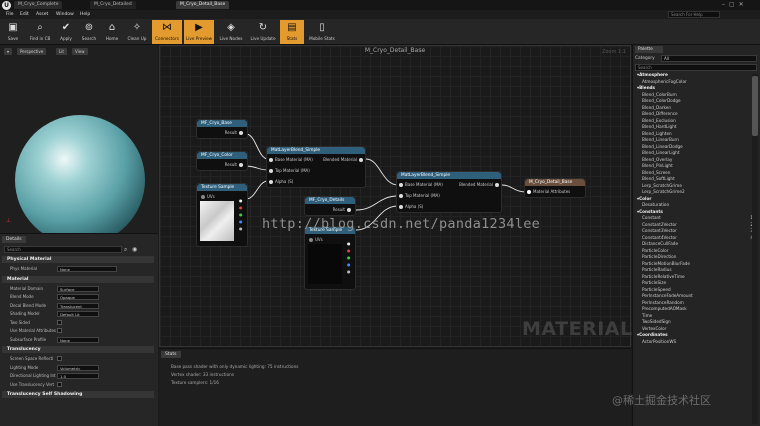  Describe the element at coordinates (78, 370) in the screenshot. I see `details-dropdown: Volumetric NonDirectional` at that location.